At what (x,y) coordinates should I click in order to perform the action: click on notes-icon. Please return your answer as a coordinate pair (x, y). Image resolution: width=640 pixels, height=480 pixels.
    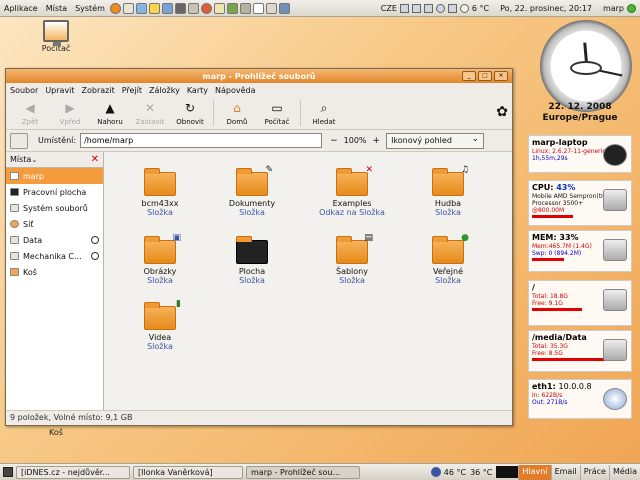
    Looking at the image, I should click on (219, 8).